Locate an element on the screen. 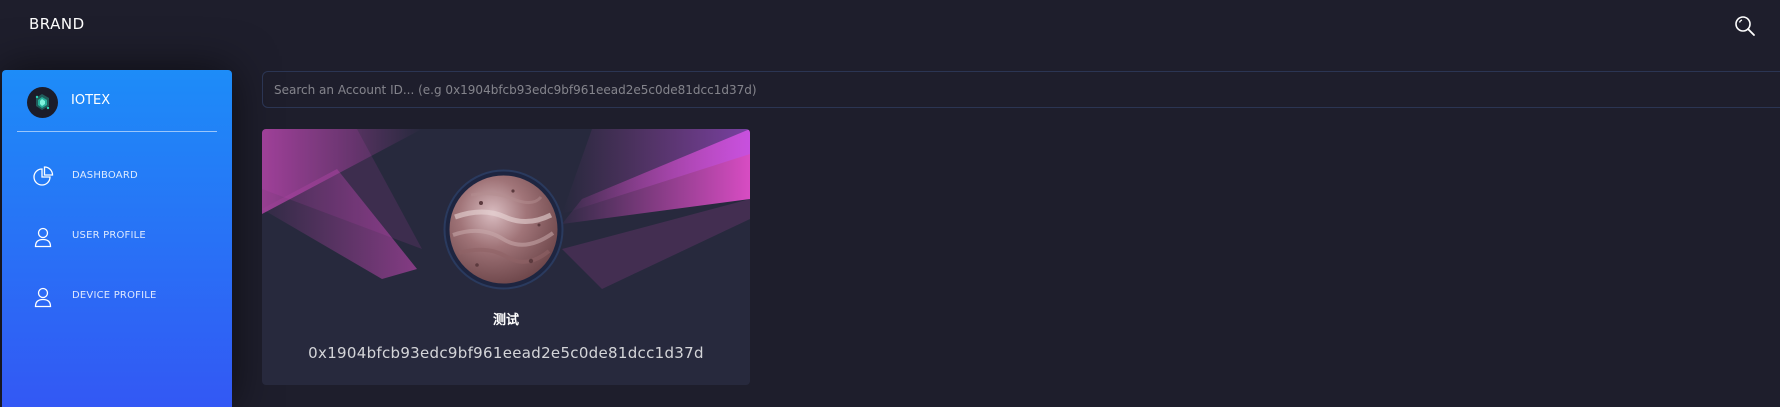 The image size is (1780, 407). sidebar-item-label: DASHBOARD is located at coordinates (105, 175).